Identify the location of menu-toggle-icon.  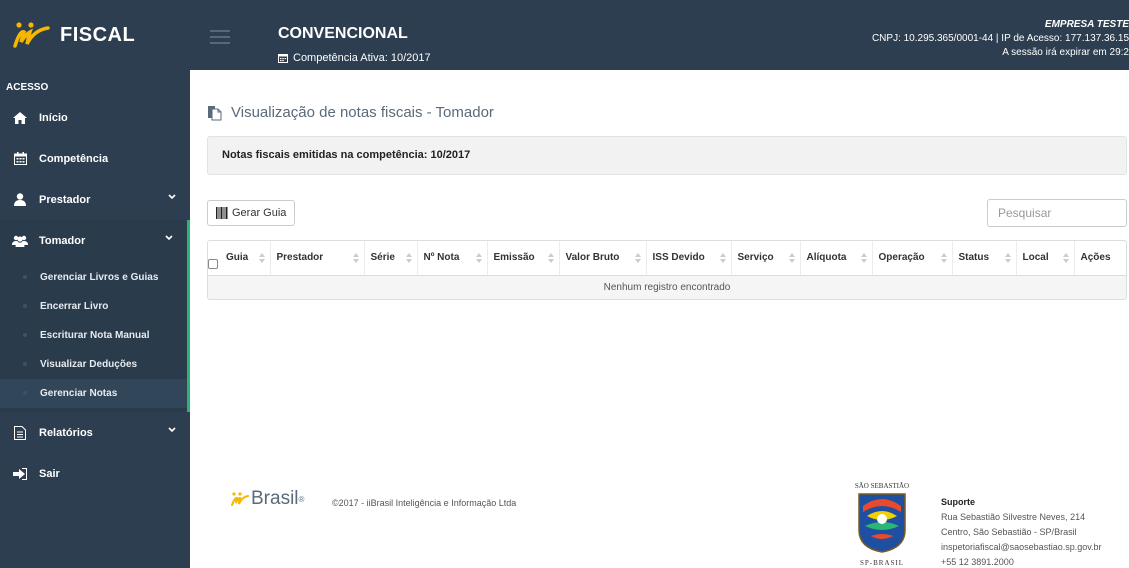
(220, 37).